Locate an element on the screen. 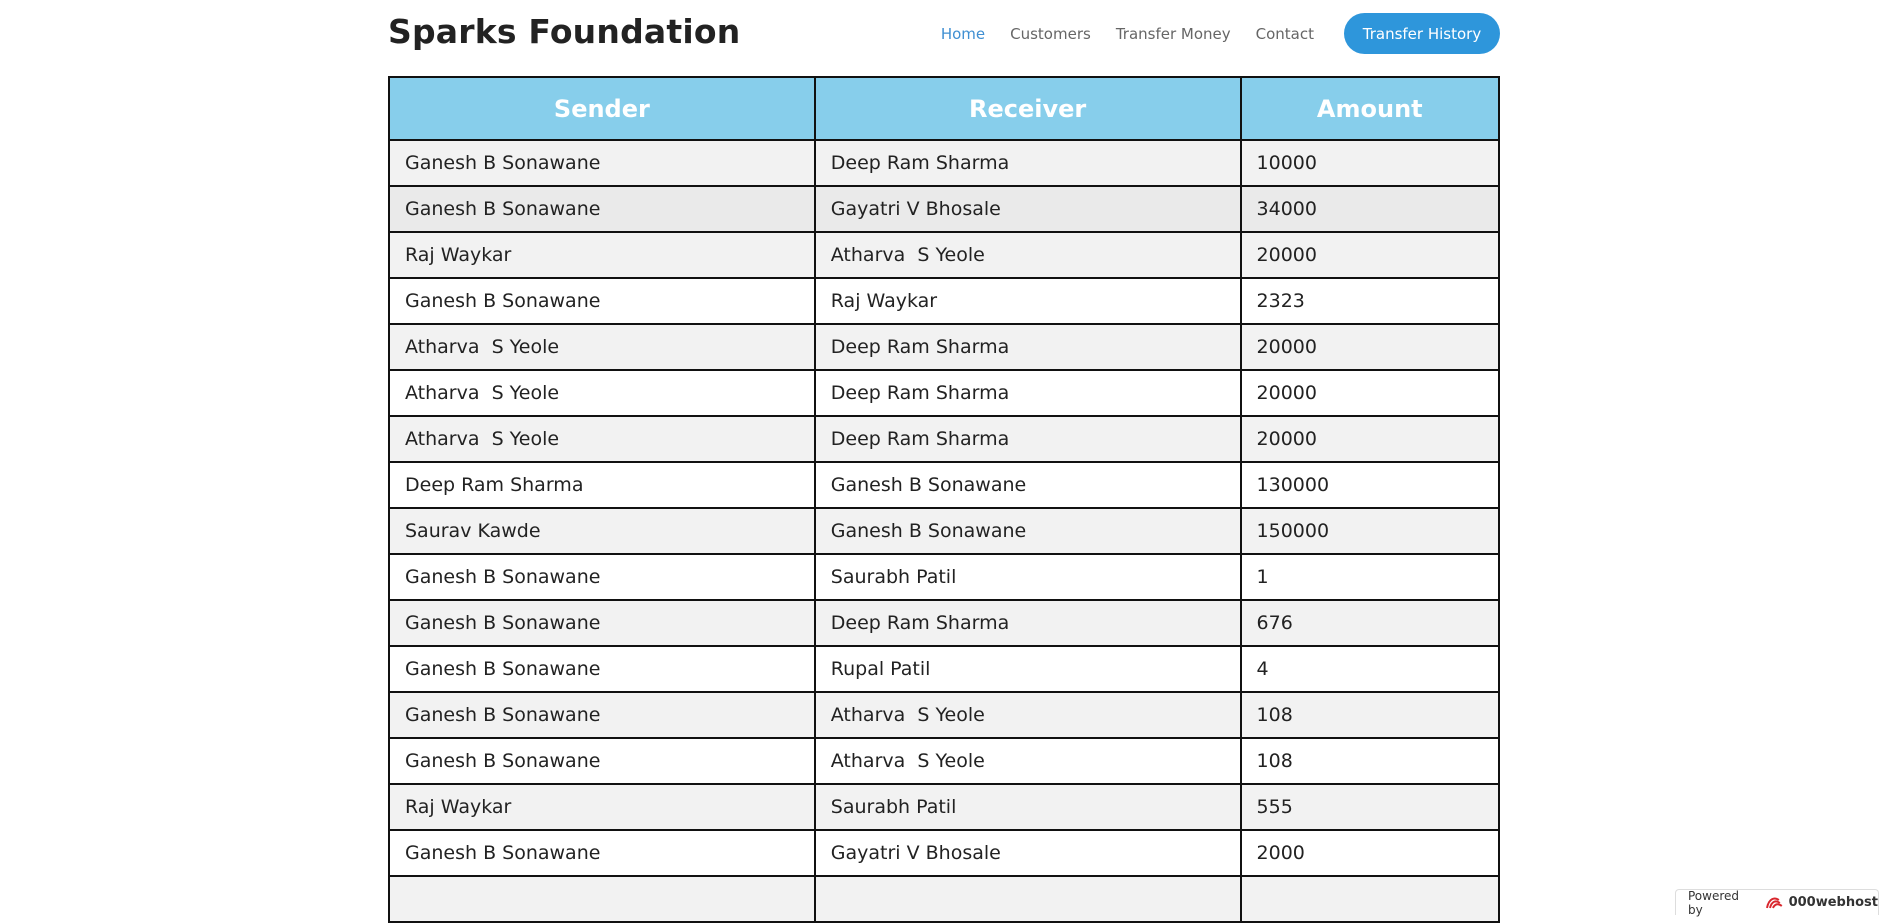 The height and width of the screenshot is (923, 1887). column-header-receiver: Receiver is located at coordinates (1028, 108).